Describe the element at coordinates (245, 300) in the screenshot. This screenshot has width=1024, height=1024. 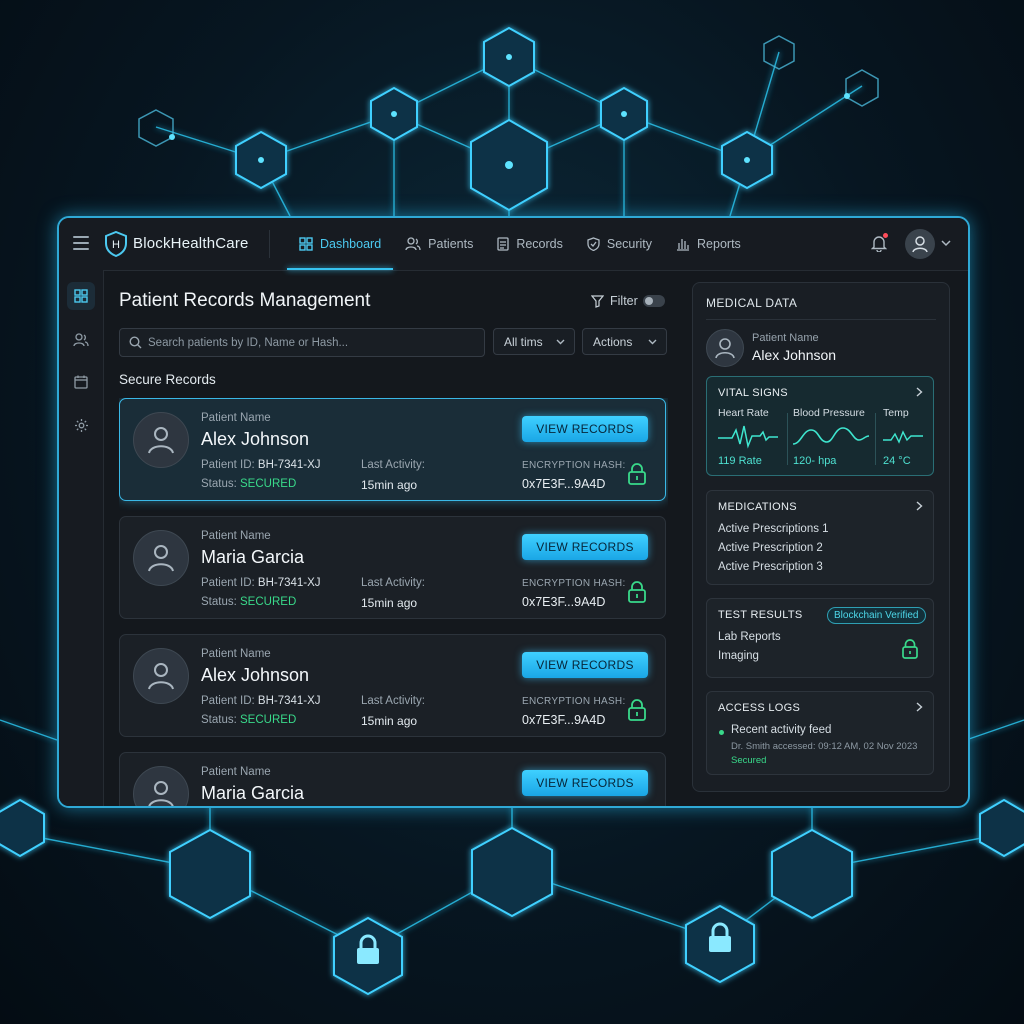
I see `page-title: Patient Records Management` at that location.